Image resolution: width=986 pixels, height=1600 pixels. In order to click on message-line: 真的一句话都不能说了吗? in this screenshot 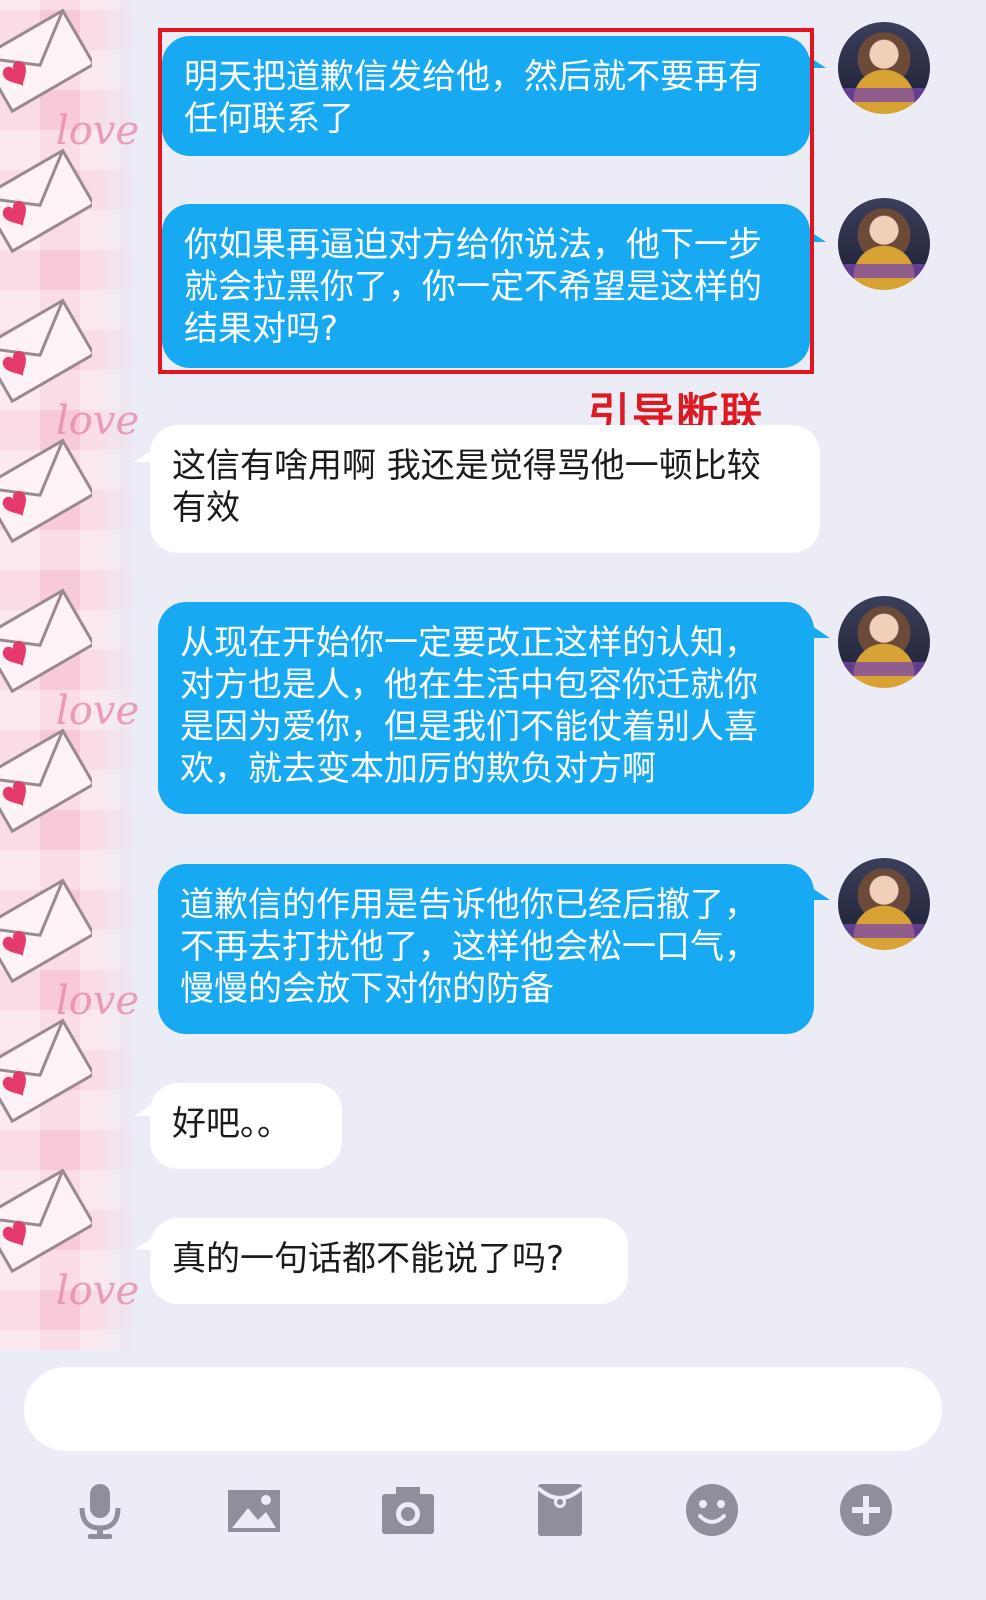, I will do `click(368, 1259)`.